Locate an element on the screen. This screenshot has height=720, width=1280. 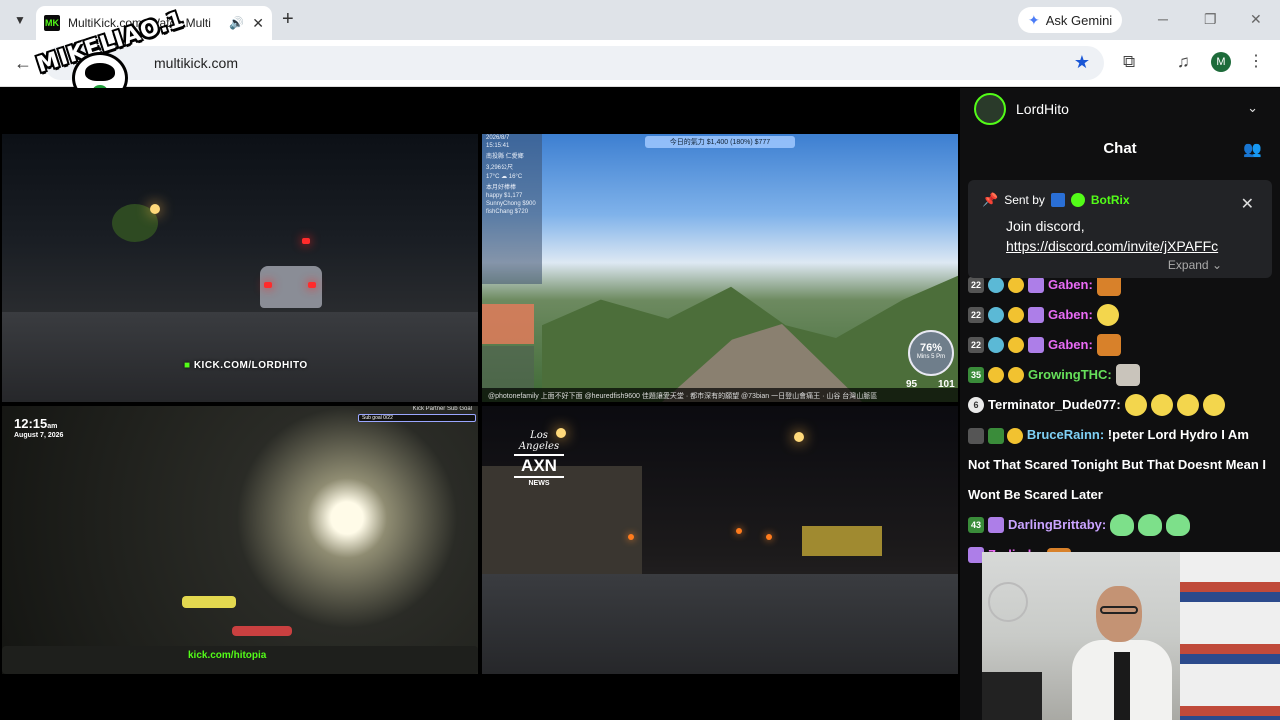
streamer-name: LordHito is located at coordinates (1042, 109).